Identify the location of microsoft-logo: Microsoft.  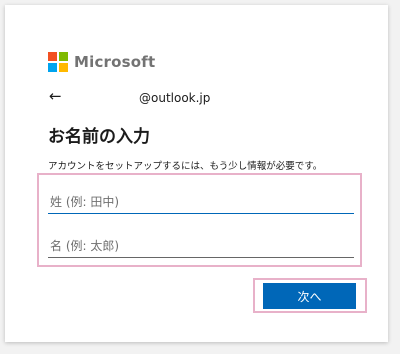
(101, 62).